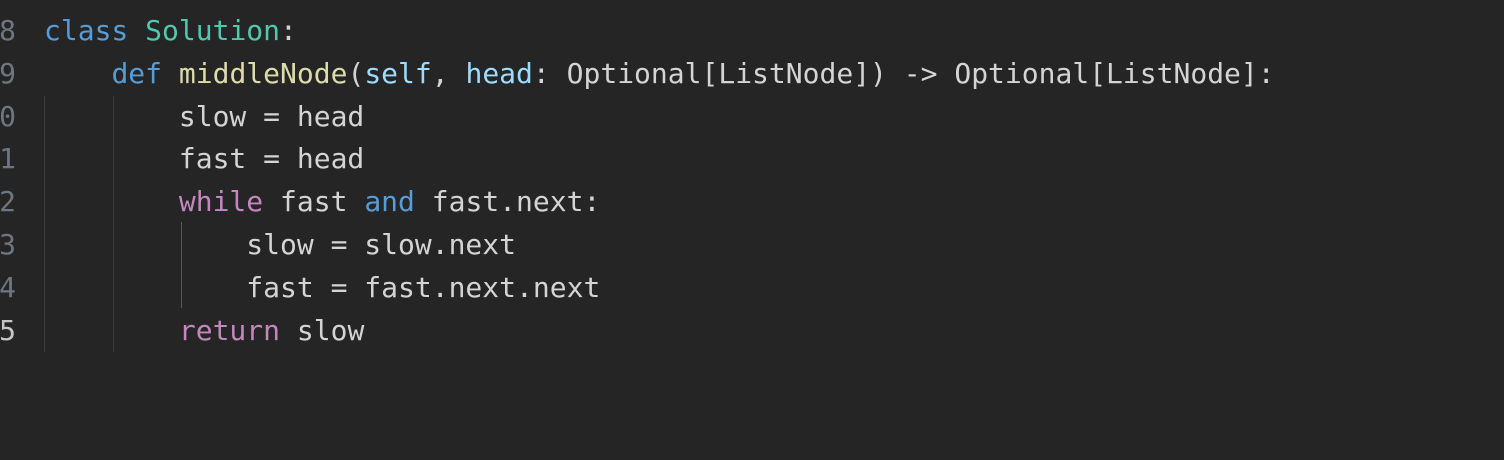 The height and width of the screenshot is (460, 1504). I want to click on code-token: self, so click(398, 73).